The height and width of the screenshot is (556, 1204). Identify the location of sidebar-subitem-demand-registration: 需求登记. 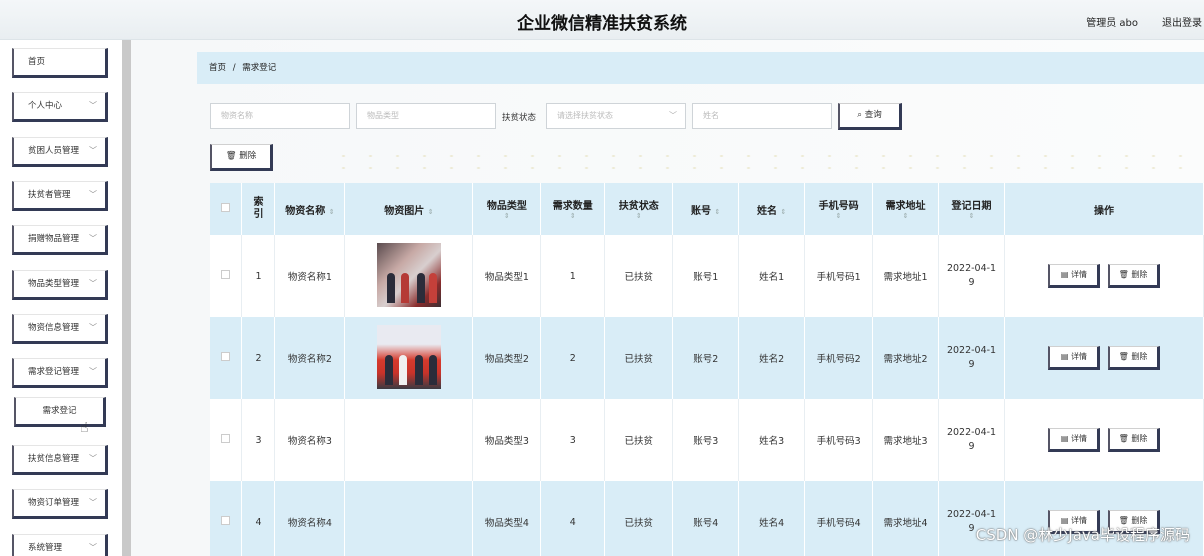
(60, 412).